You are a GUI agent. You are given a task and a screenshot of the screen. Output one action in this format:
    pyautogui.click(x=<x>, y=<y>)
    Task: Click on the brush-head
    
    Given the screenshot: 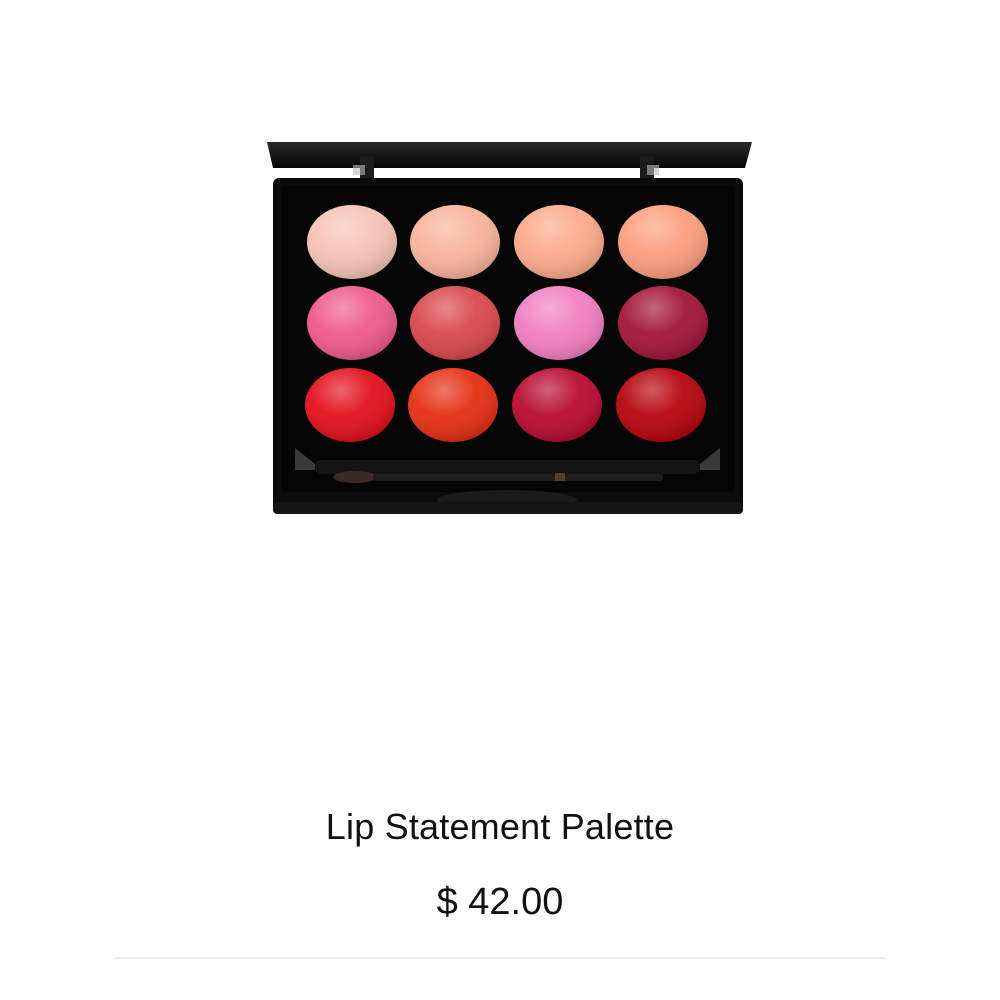 What is the action you would take?
    pyautogui.click(x=355, y=477)
    